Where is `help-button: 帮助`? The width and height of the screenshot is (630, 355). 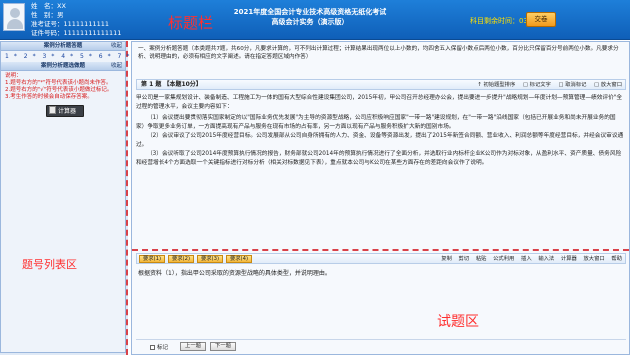 help-button: 帮助 is located at coordinates (616, 259).